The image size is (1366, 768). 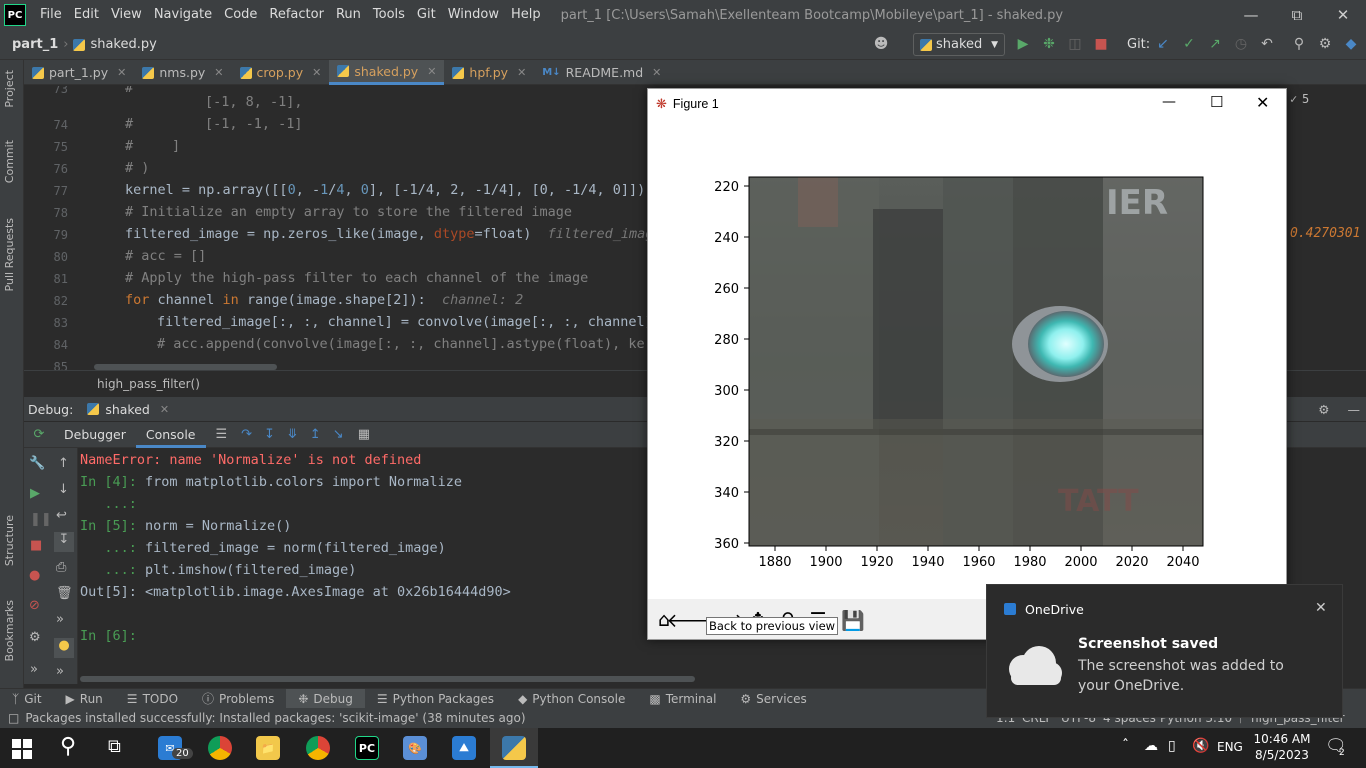 I want to click on pause-icon: ❚❚, so click(x=41, y=519).